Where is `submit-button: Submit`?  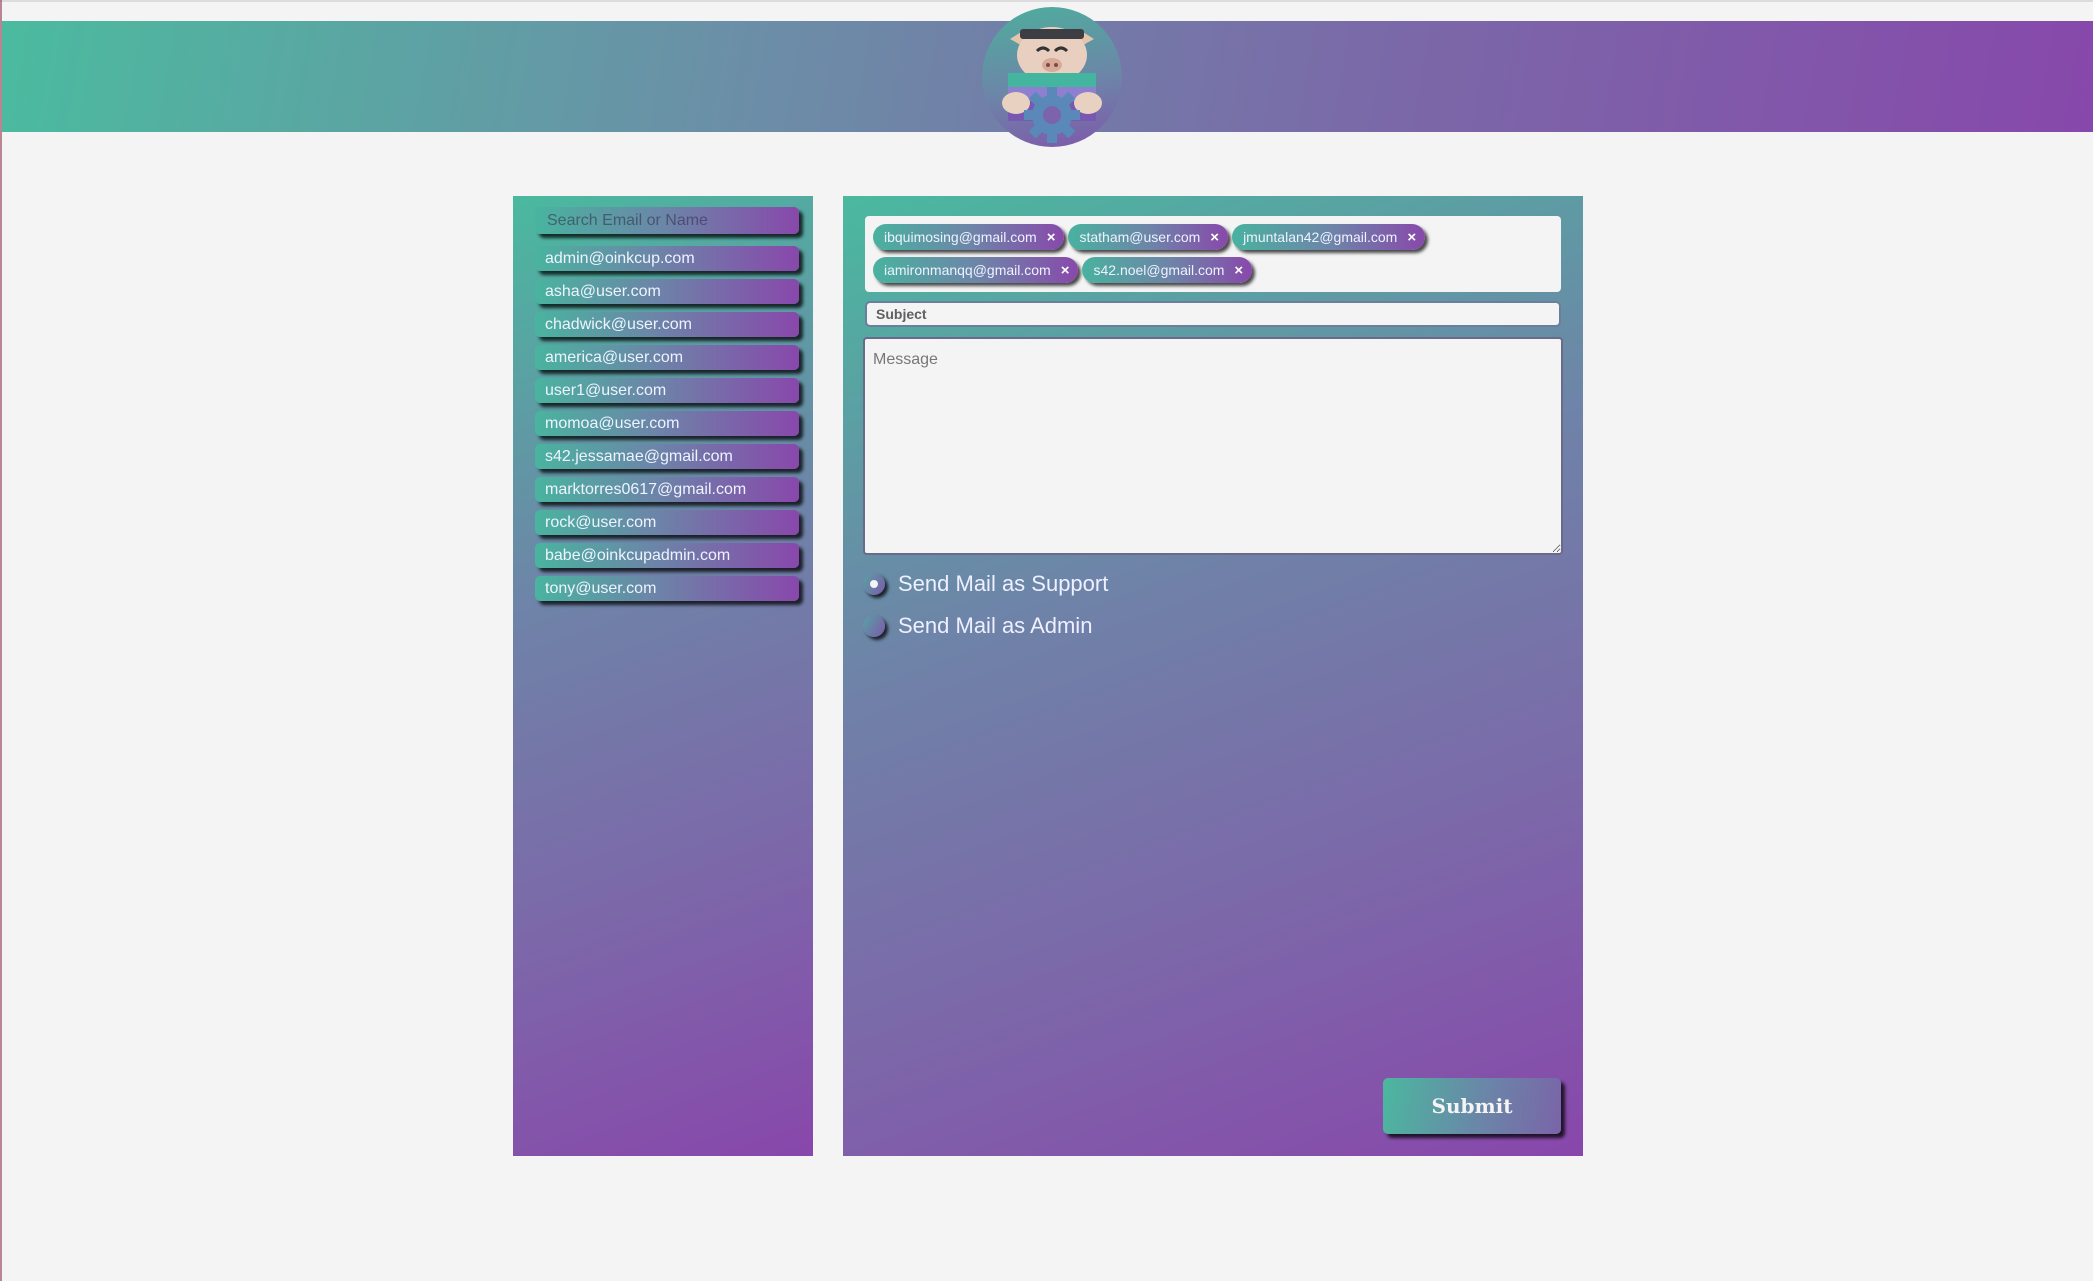 submit-button: Submit is located at coordinates (1472, 1106).